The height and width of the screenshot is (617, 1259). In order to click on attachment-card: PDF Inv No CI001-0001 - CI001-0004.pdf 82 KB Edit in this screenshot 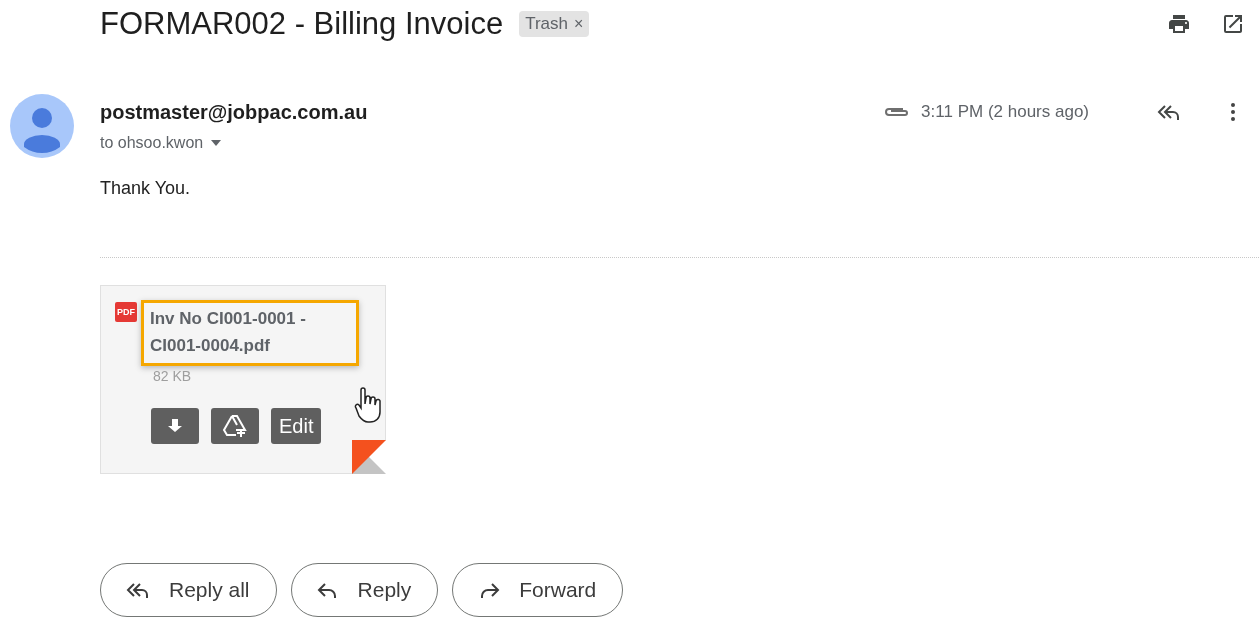, I will do `click(243, 379)`.